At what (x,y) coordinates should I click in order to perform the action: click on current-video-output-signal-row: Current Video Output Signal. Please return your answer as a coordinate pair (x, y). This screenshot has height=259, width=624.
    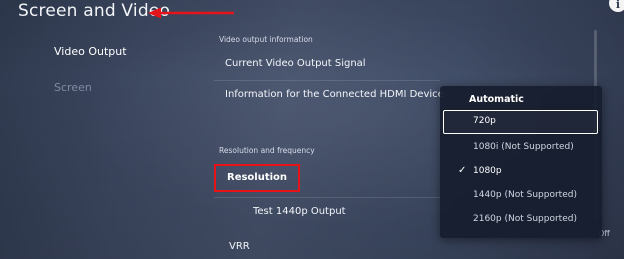
    Looking at the image, I should click on (295, 63).